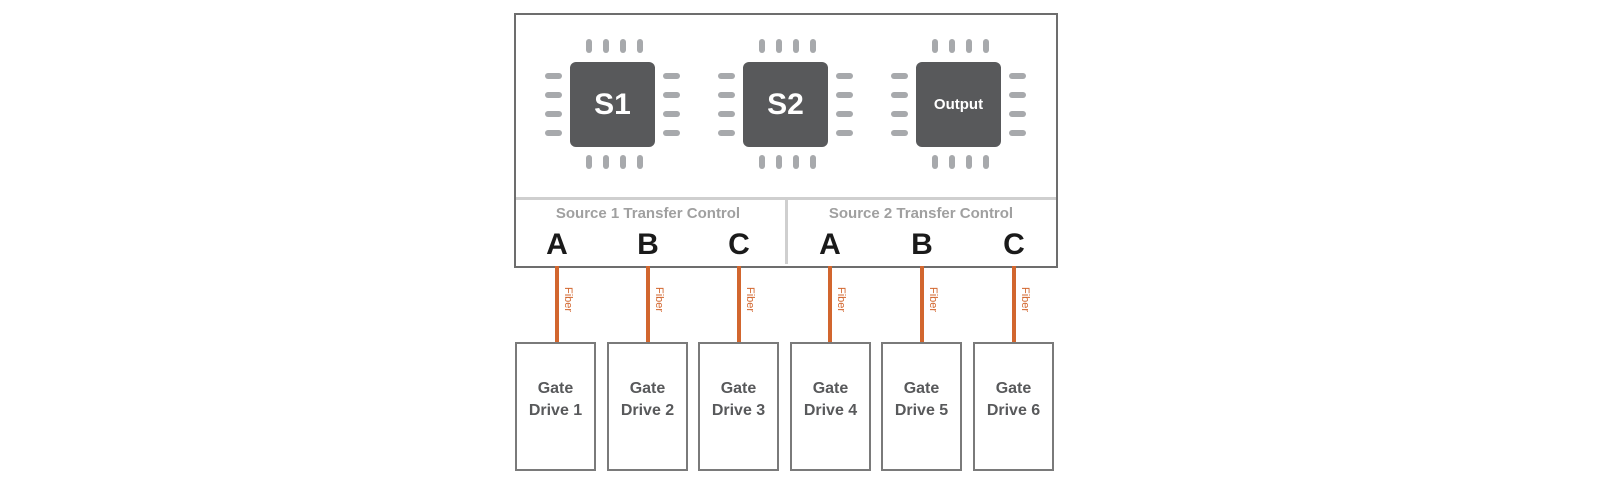 The image size is (1600, 500). What do you see at coordinates (921, 213) in the screenshot?
I see `section-title-source-2: Source 2 Transfer Control` at bounding box center [921, 213].